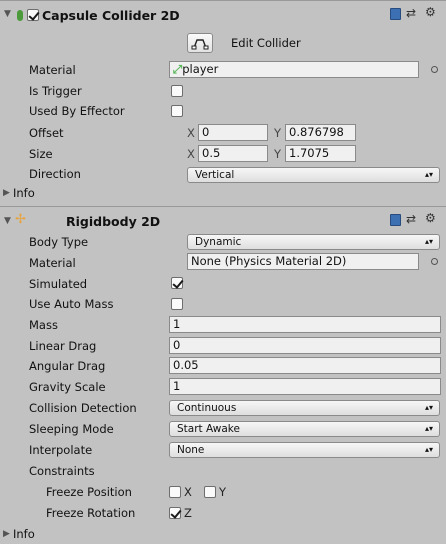 This screenshot has width=446, height=544. I want to click on gravity-scale-label: Gravity Scale, so click(67, 387).